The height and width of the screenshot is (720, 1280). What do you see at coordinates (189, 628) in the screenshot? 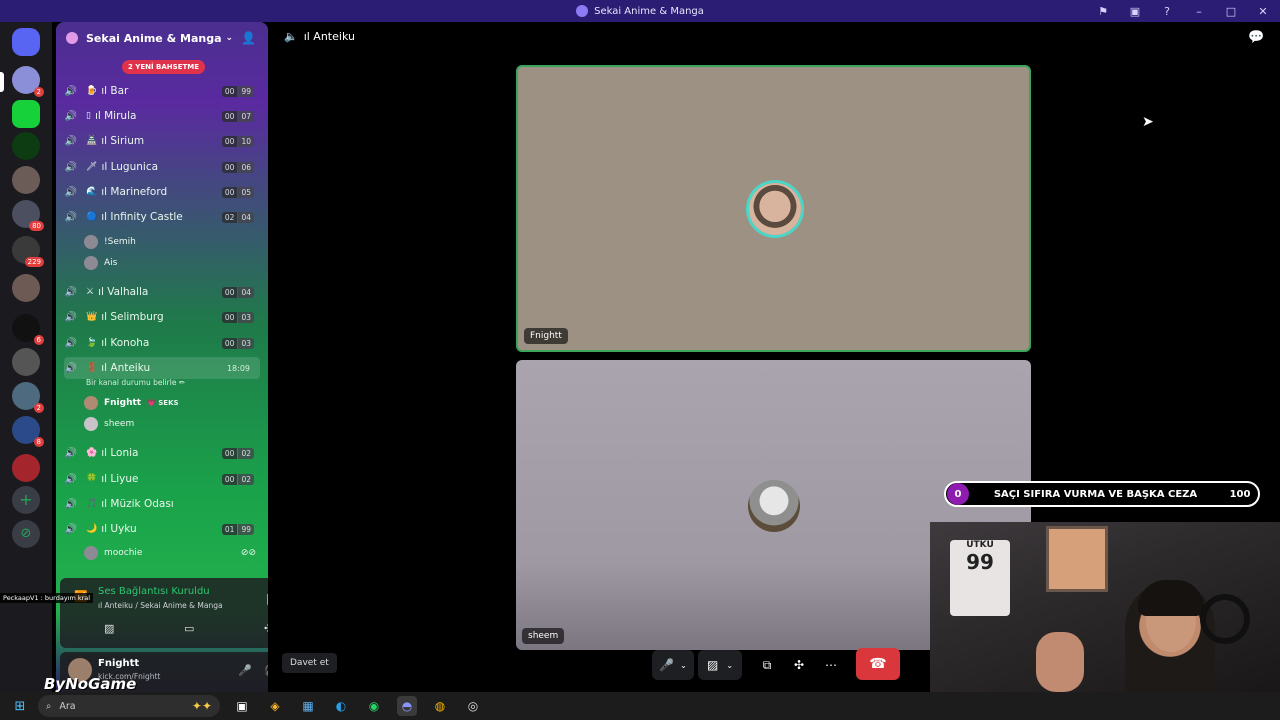
I see `screen-share-icon: ▭` at bounding box center [189, 628].